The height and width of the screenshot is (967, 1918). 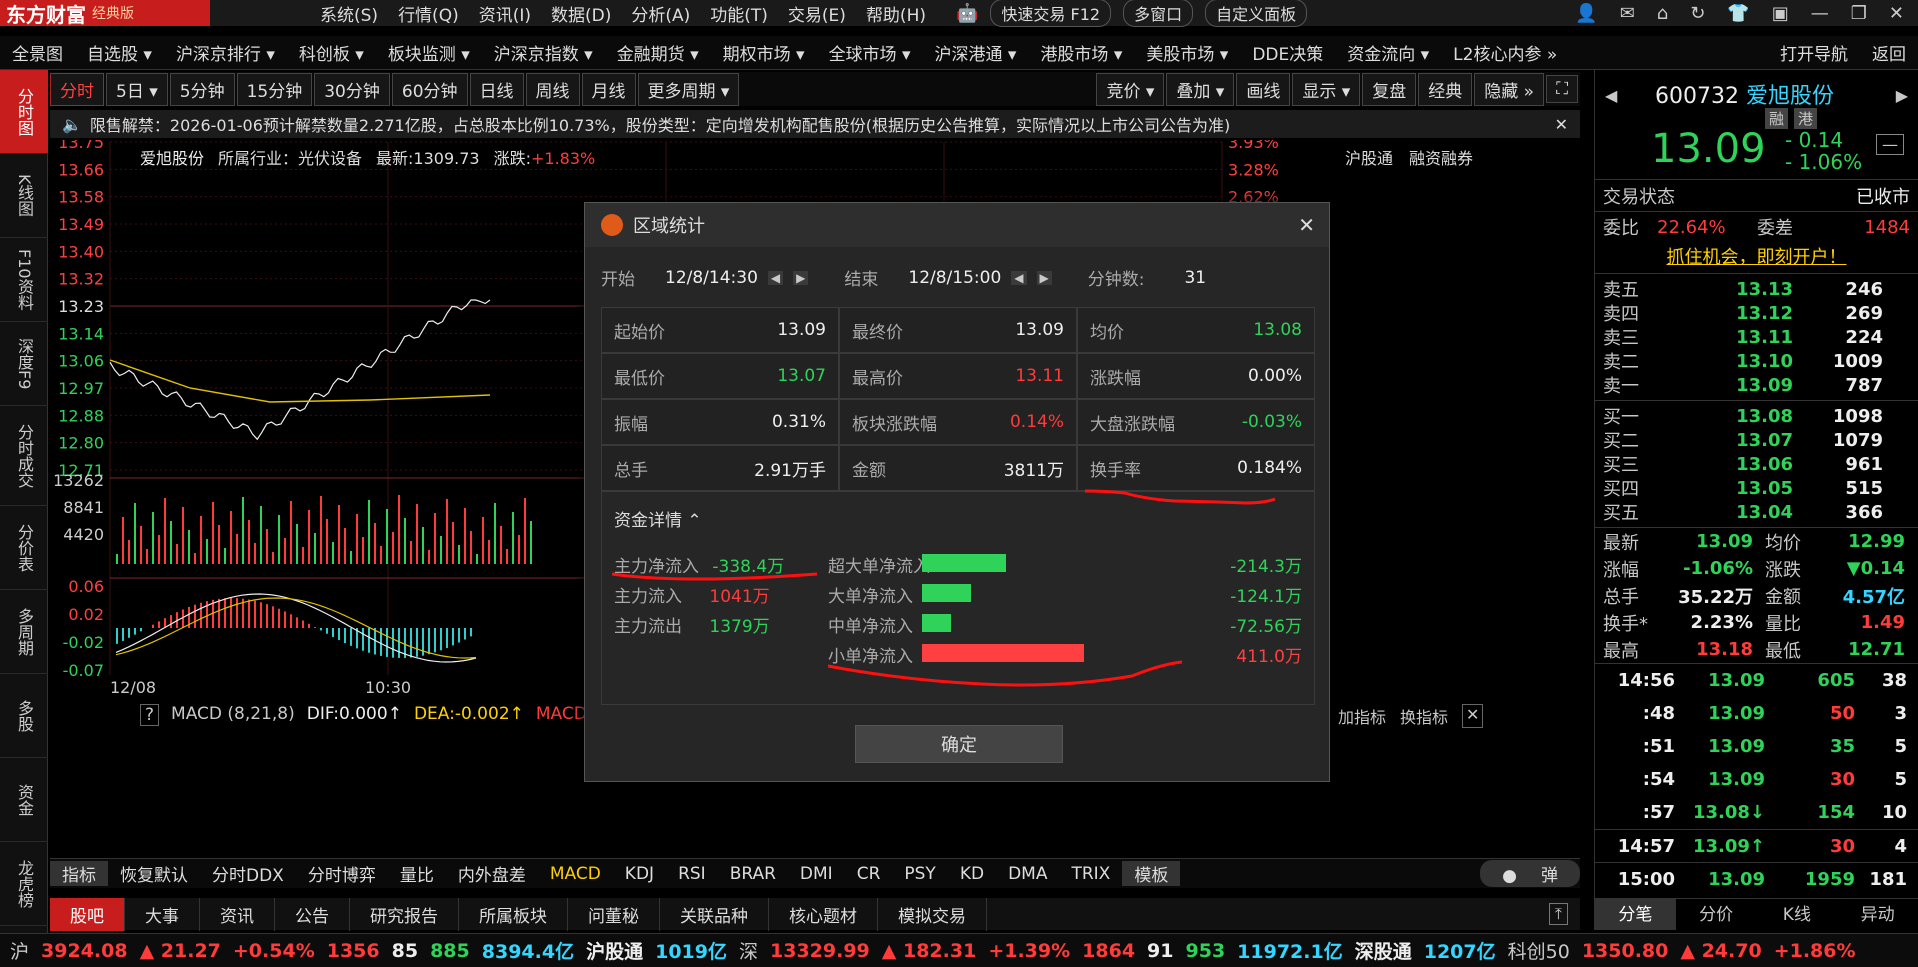 I want to click on replay-button: 复盘, so click(x=1389, y=89).